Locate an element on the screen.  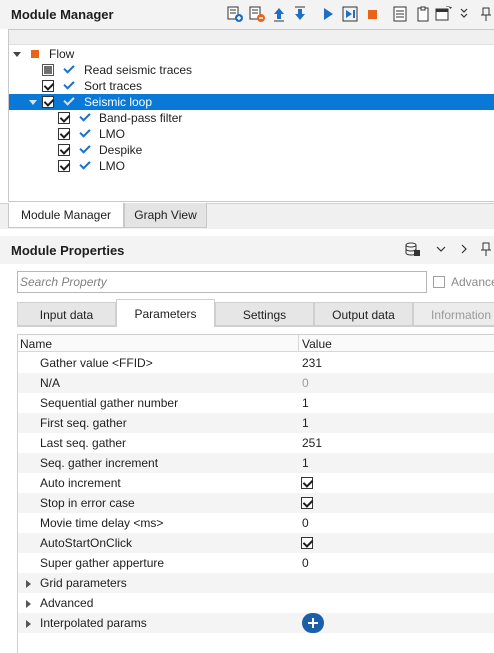
advanced-label: Advanced is located at coordinates (472, 282).